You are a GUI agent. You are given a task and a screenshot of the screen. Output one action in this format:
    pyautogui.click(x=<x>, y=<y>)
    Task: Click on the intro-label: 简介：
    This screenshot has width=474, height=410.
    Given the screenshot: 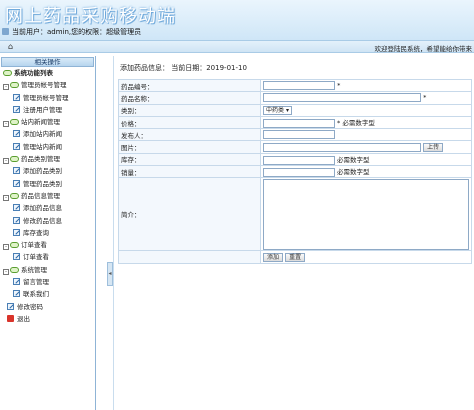 What is the action you would take?
    pyautogui.click(x=189, y=214)
    